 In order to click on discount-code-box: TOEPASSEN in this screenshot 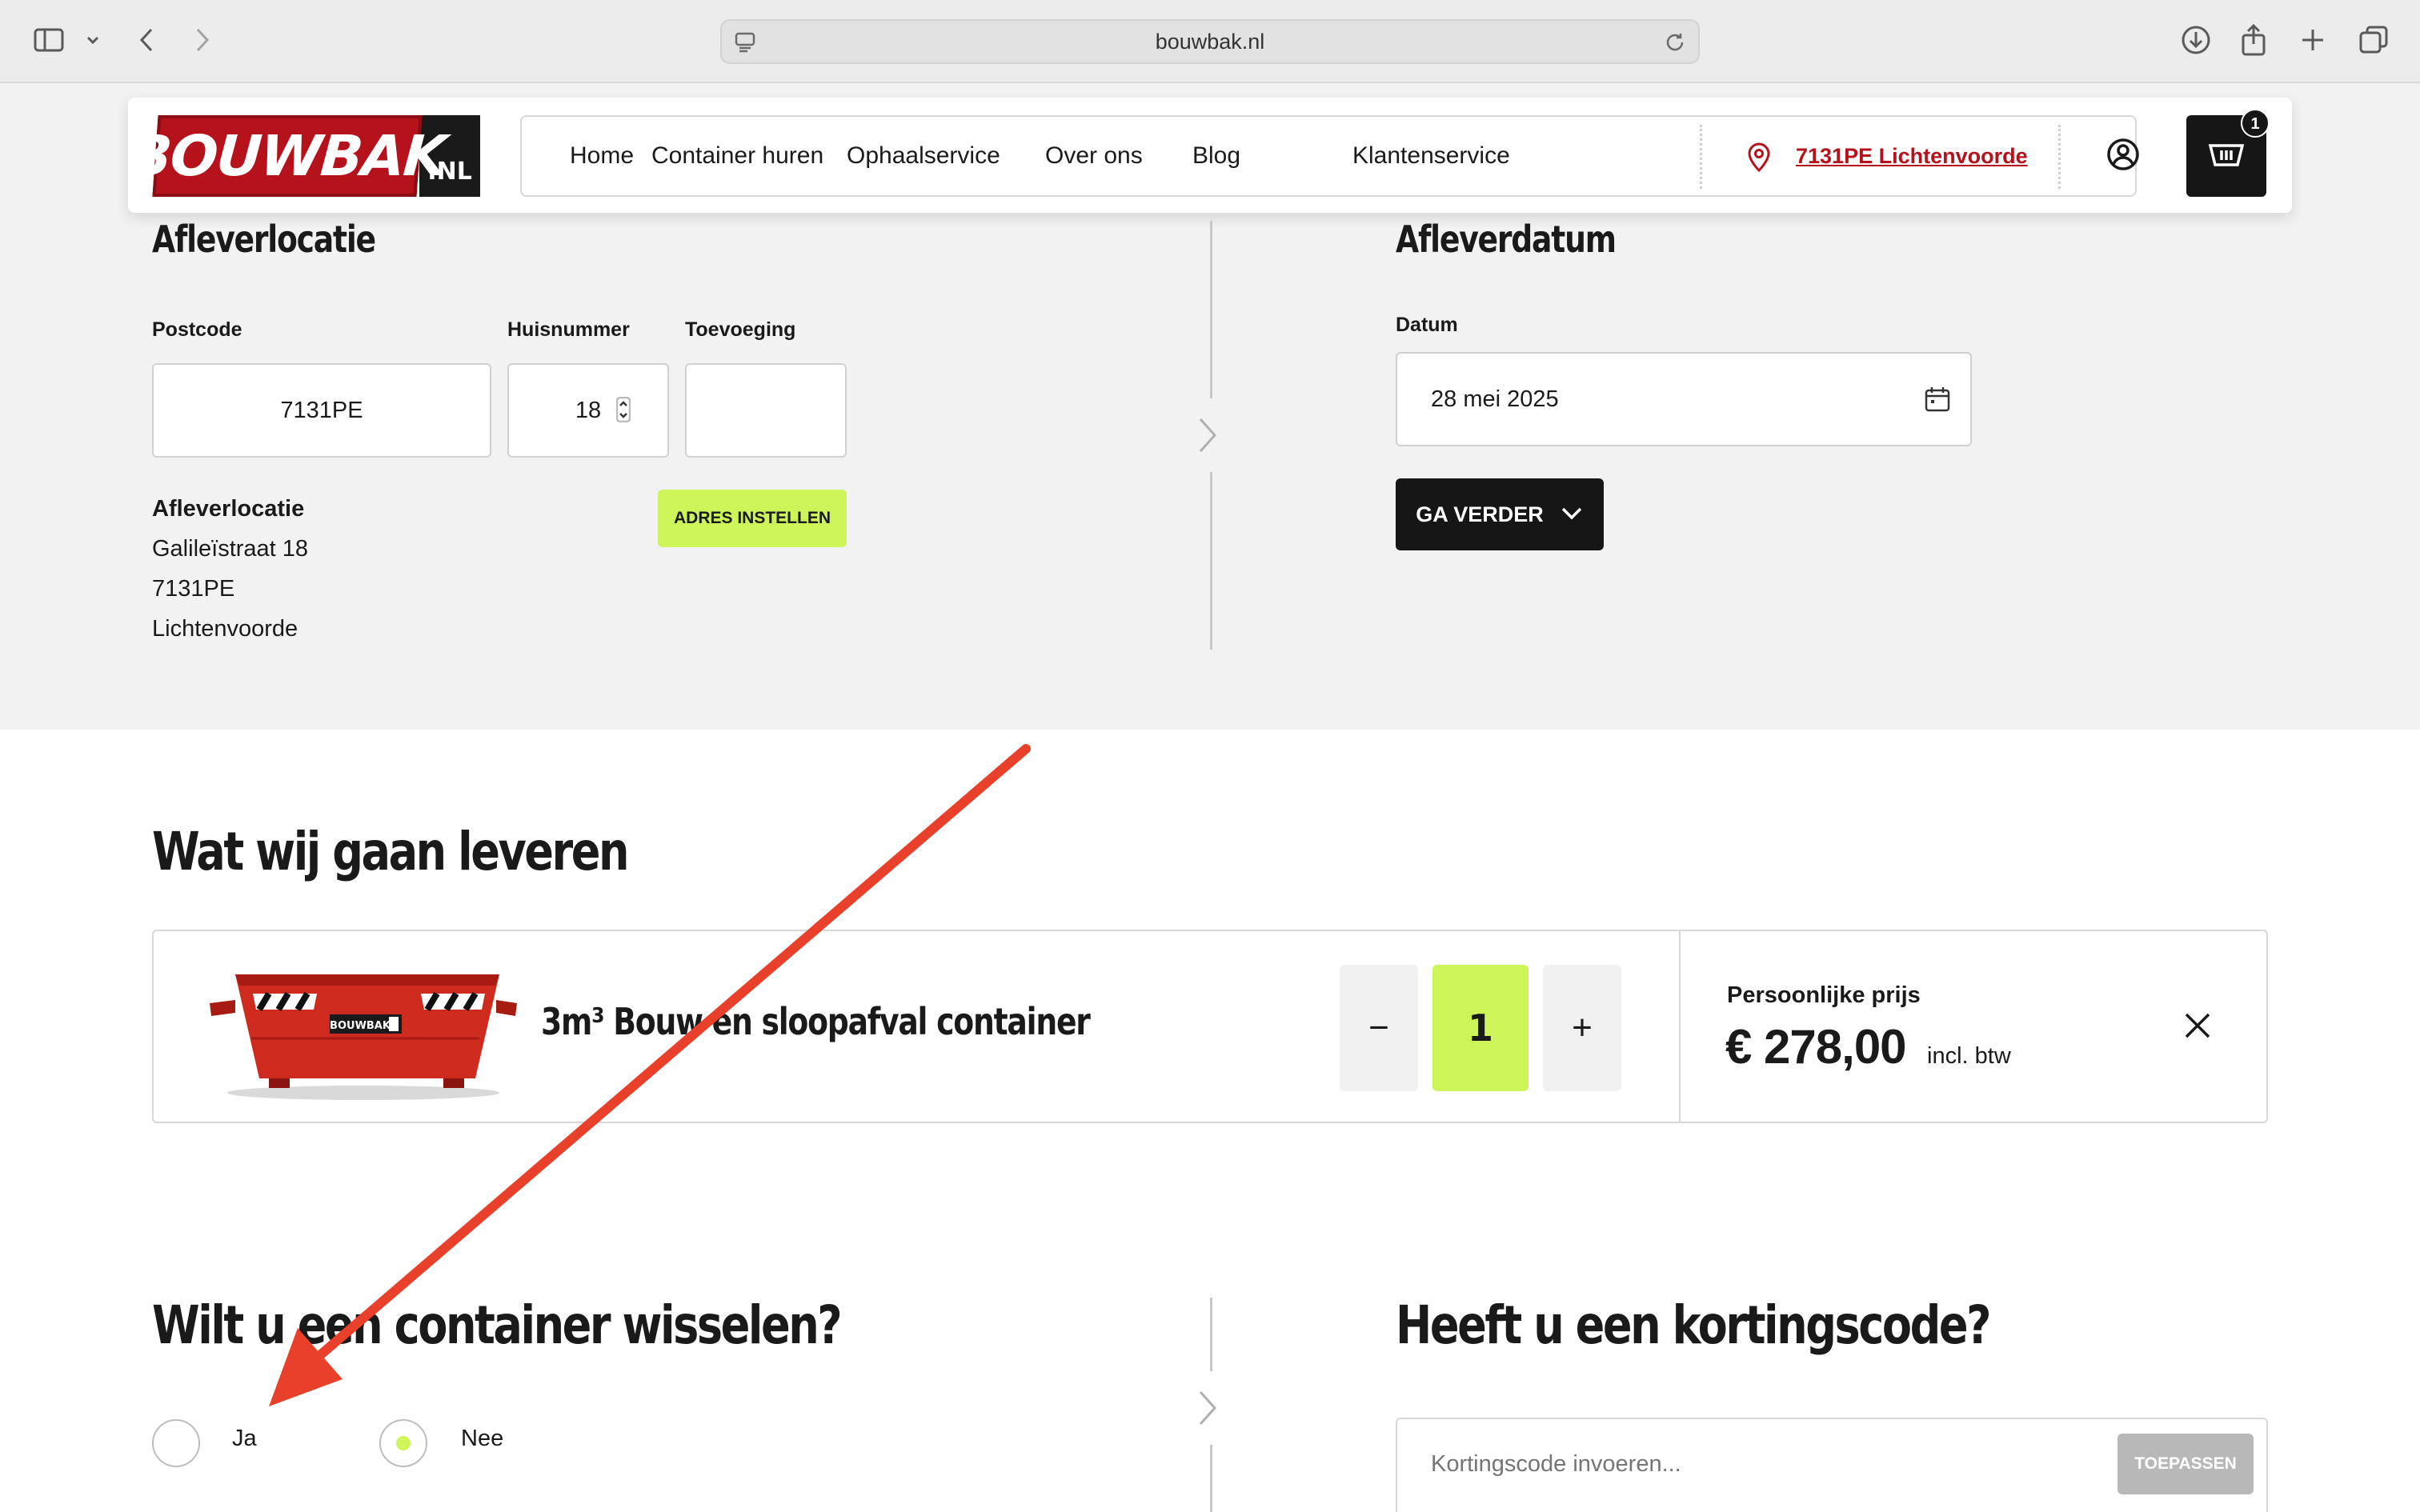, I will do `click(1832, 1465)`.